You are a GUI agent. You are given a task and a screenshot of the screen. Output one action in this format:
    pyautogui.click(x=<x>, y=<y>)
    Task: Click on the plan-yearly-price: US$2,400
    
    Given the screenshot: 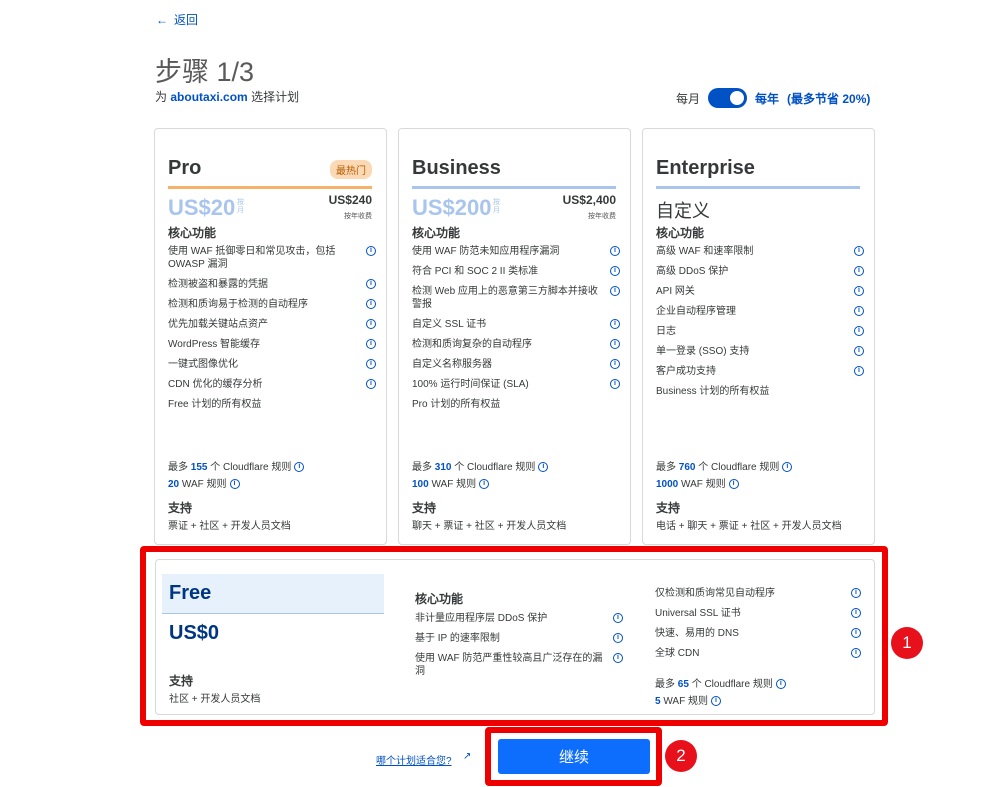 What is the action you would take?
    pyautogui.click(x=589, y=200)
    